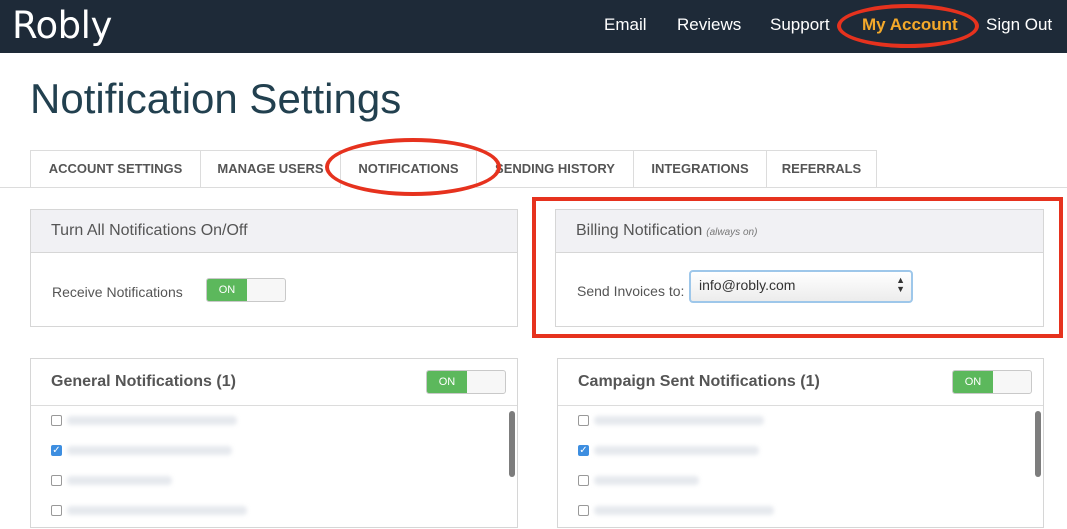  I want to click on panel-header: Campaign Sent Notifications (1) ON, so click(800, 382).